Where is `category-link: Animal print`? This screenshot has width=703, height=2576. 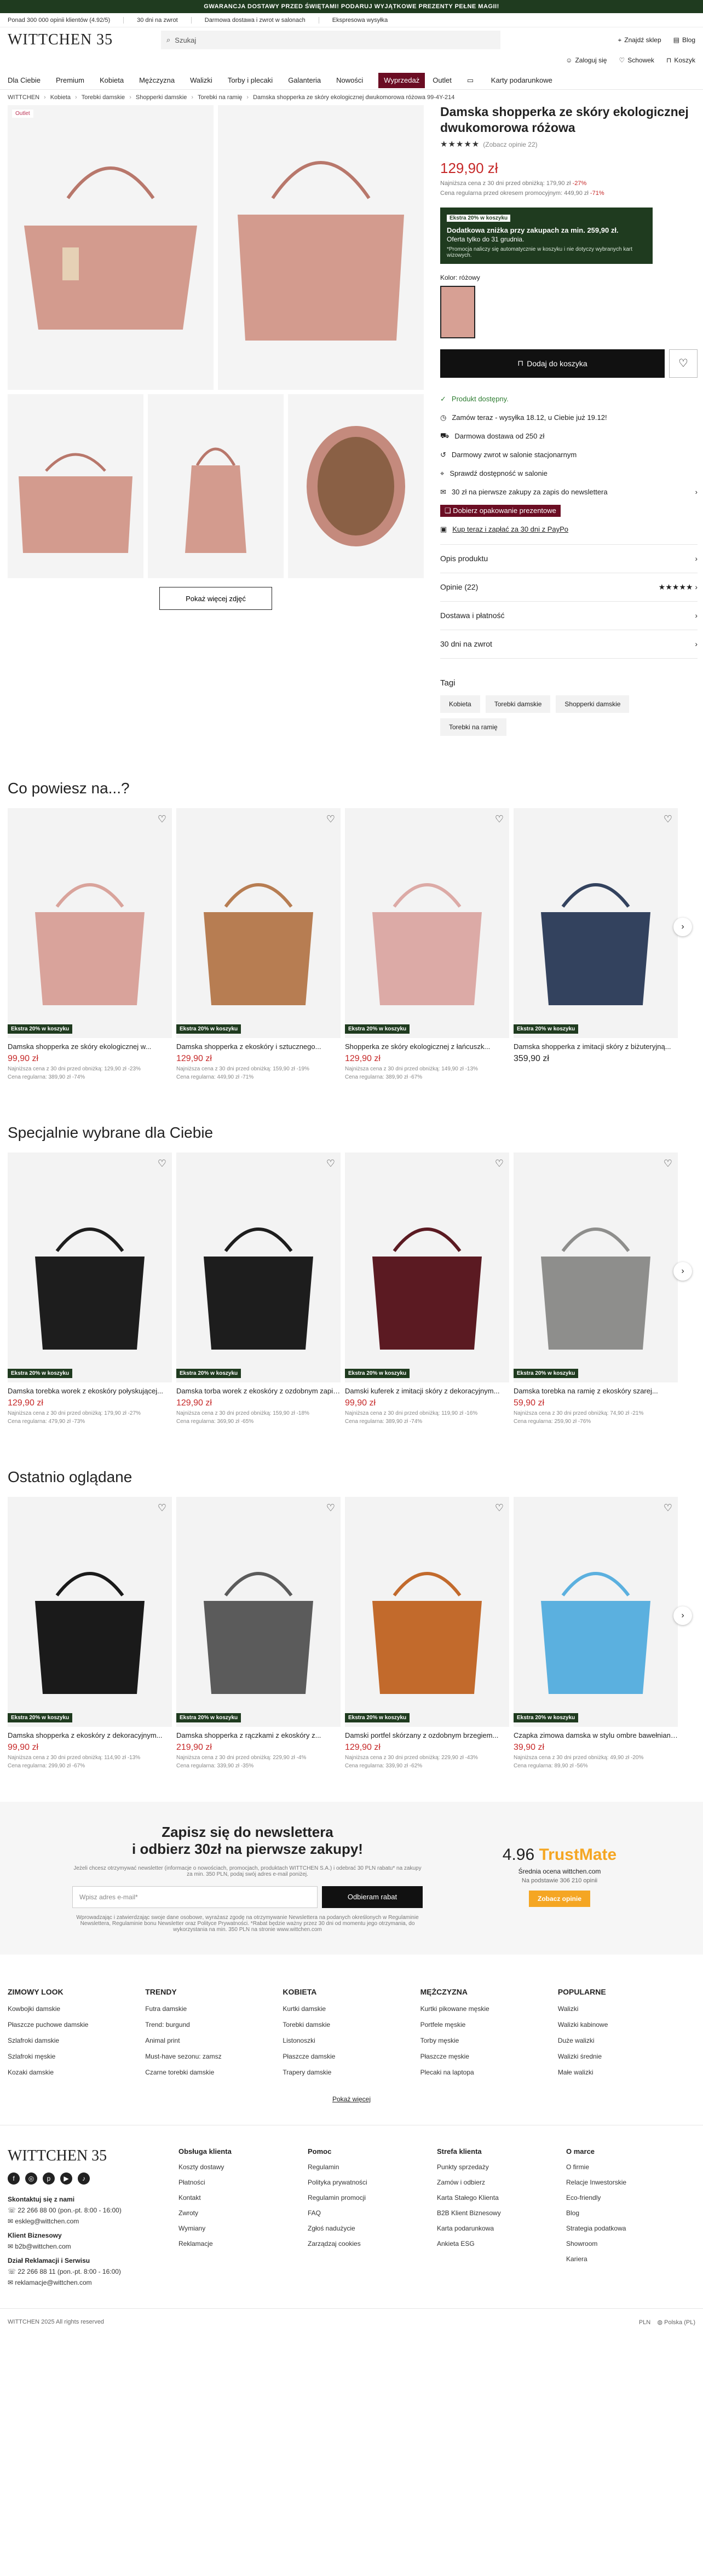
category-link: Animal print is located at coordinates (214, 2040).